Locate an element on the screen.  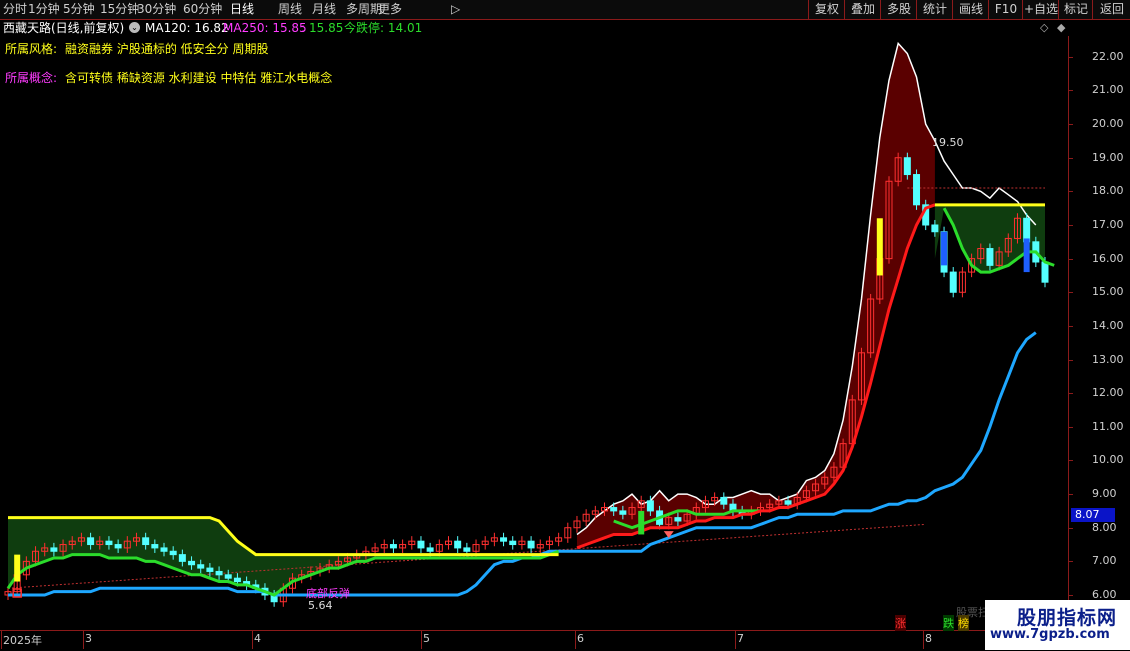
concept-label: 所属概念: is located at coordinates (31, 78).